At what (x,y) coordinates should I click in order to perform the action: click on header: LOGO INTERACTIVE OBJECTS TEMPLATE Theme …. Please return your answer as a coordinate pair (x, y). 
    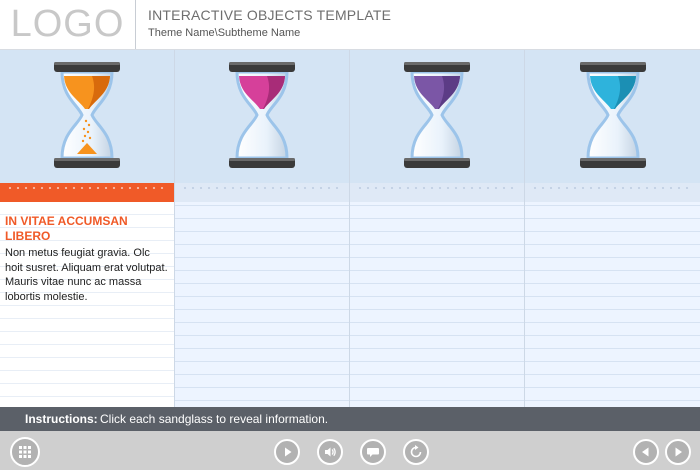
    Looking at the image, I should click on (350, 25).